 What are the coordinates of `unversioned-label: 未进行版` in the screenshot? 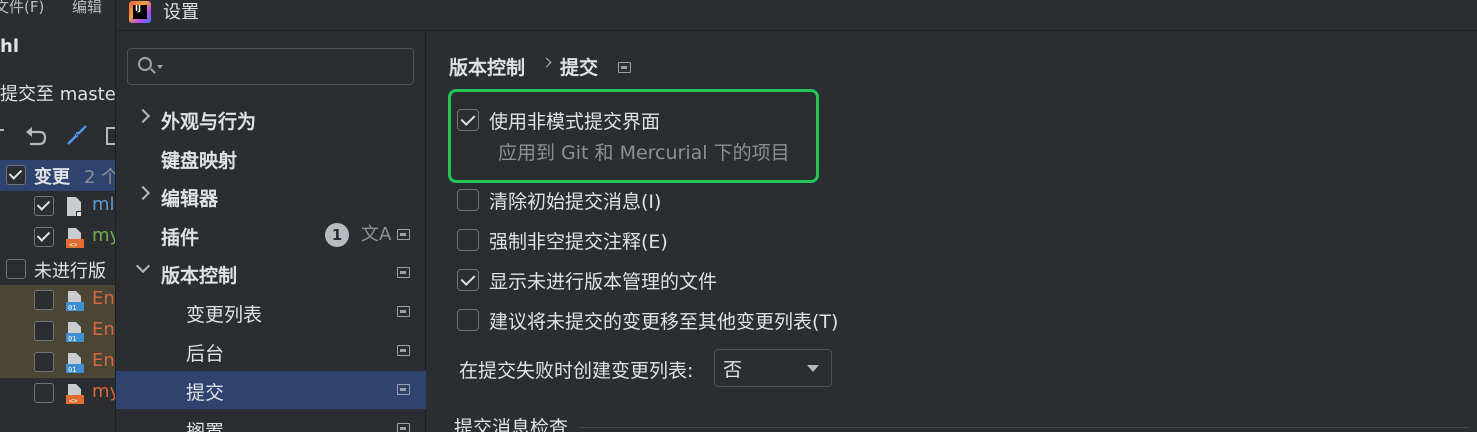 It's located at (70, 271).